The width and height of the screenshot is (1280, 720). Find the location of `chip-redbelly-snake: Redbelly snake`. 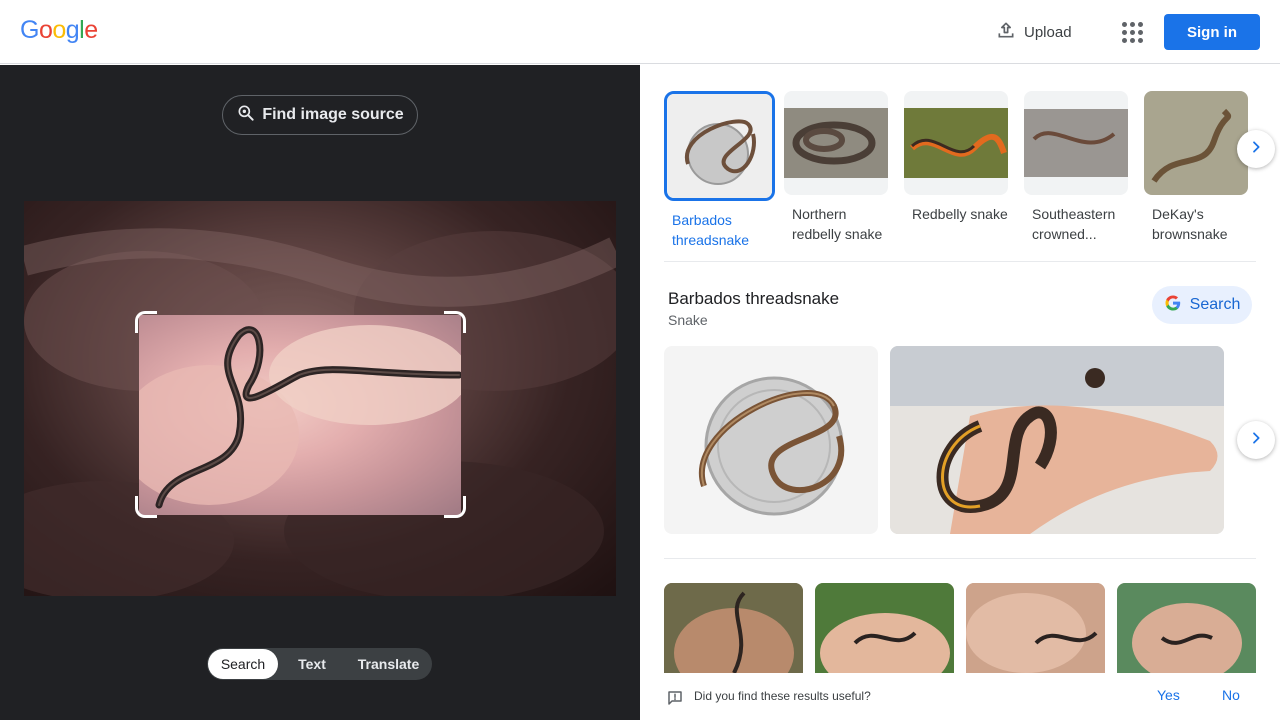

chip-redbelly-snake: Redbelly snake is located at coordinates (960, 157).